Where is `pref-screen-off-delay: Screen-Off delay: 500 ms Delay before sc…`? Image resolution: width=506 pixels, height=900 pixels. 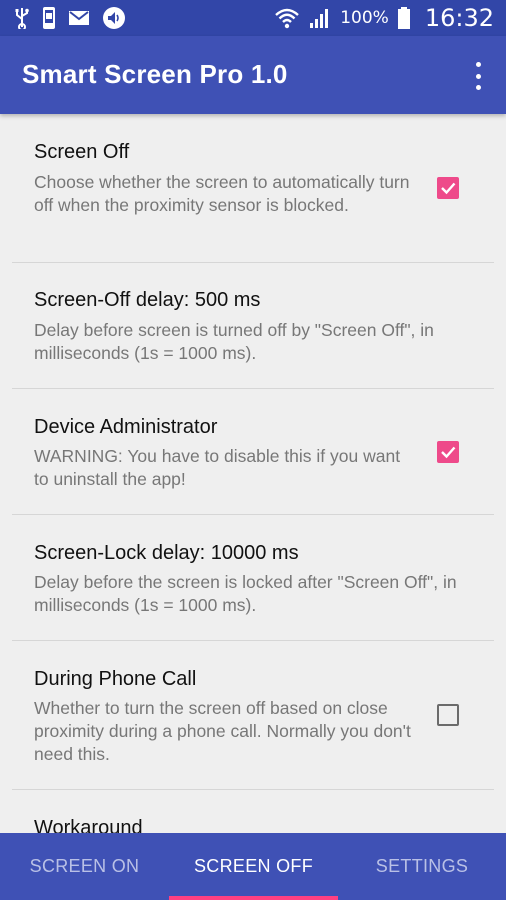 pref-screen-off-delay: Screen-Off delay: 500 ms Delay before sc… is located at coordinates (253, 326).